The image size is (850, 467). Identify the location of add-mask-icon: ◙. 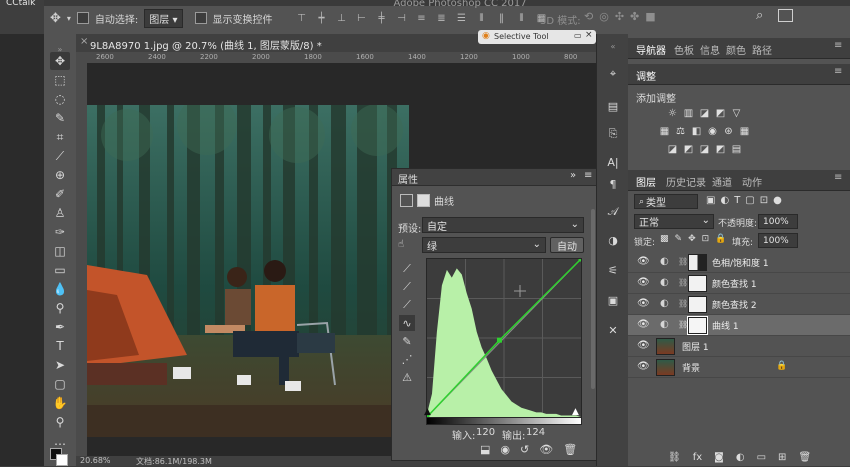
(719, 457).